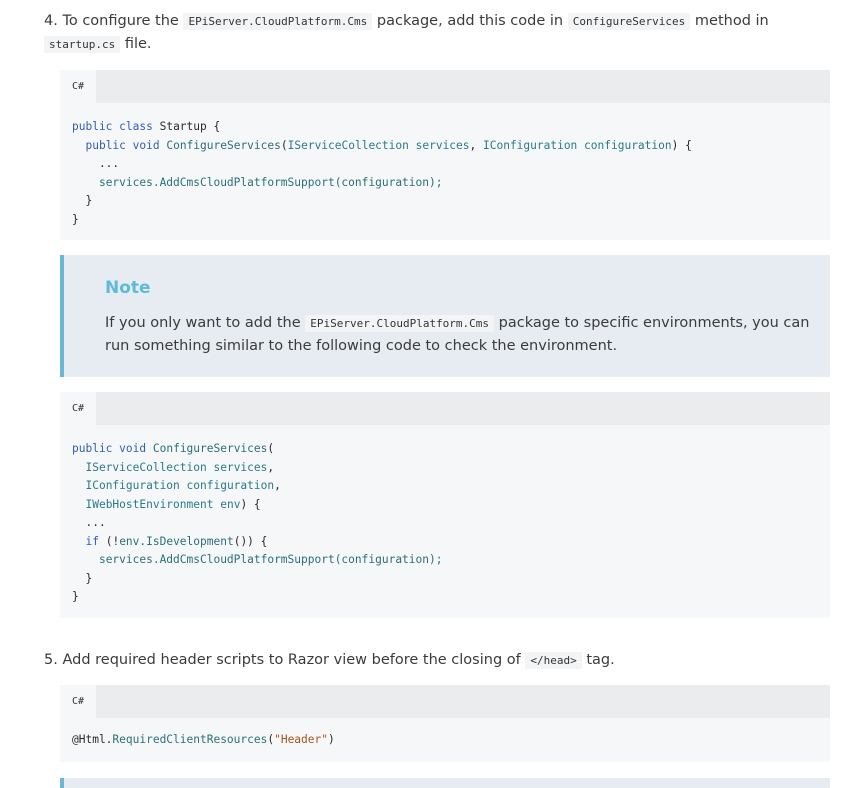  Describe the element at coordinates (51, 660) in the screenshot. I see `step-number: 5.` at that location.